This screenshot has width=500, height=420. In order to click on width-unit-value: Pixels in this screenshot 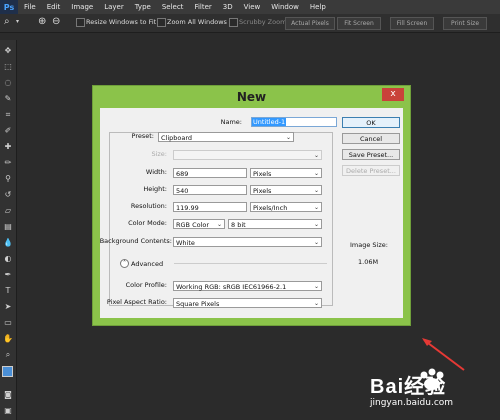, I will do `click(262, 174)`.